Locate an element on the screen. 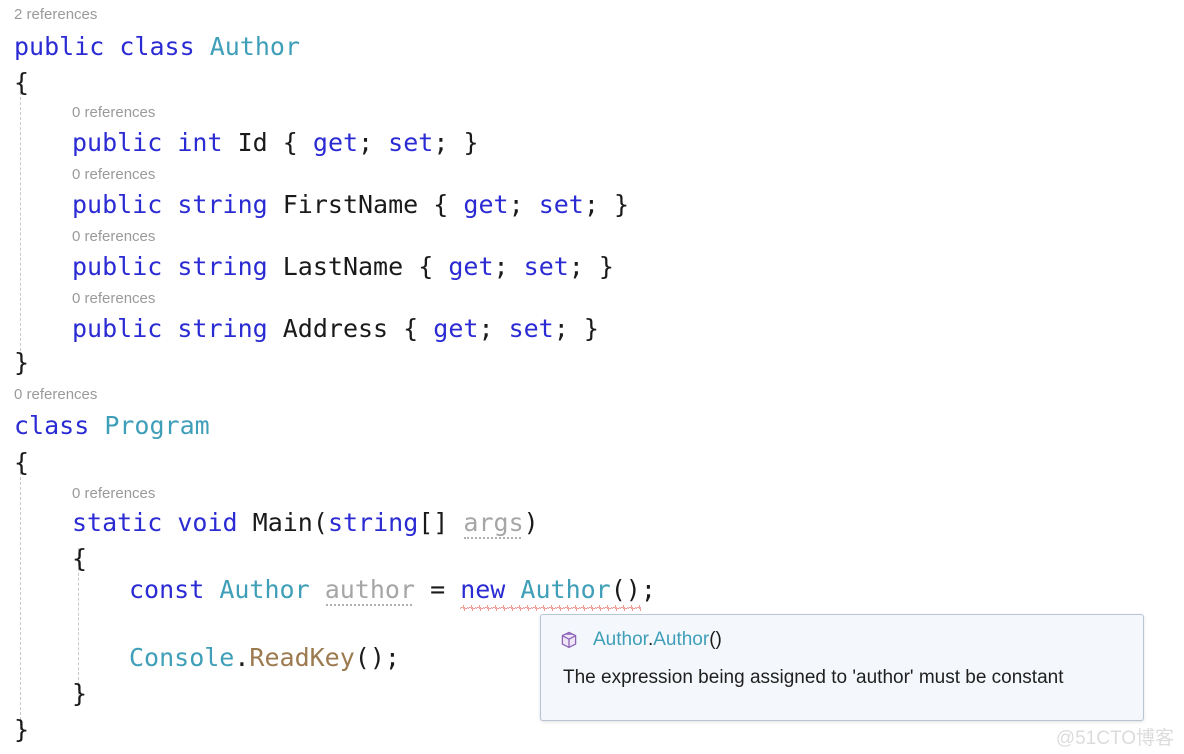 This screenshot has height=754, width=1184. codelens-property-id: 0 references is located at coordinates (113, 113).